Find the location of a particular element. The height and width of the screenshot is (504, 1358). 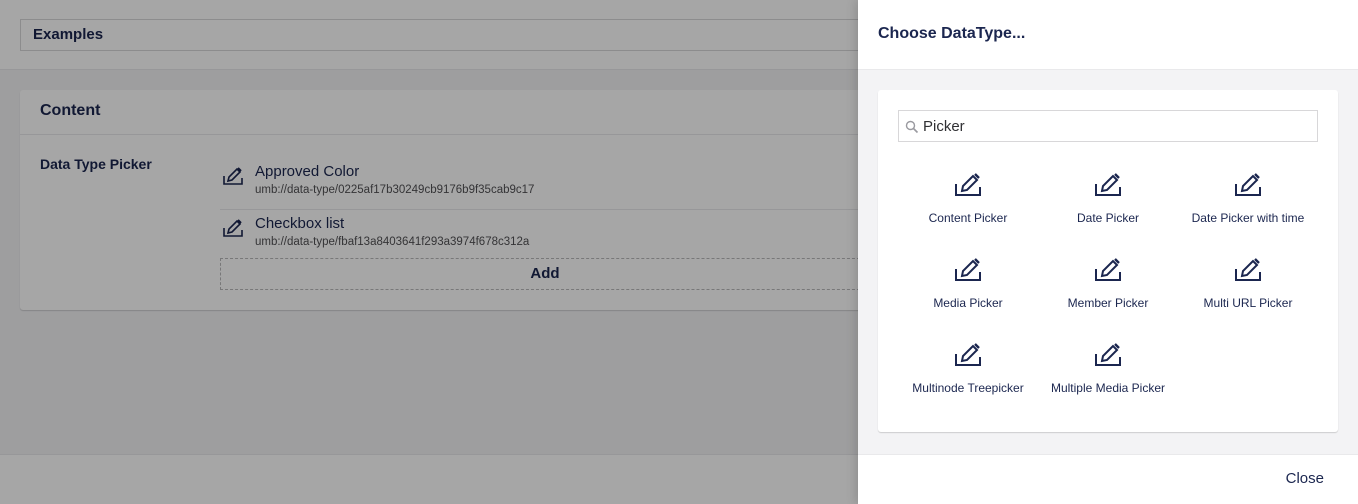

datatype-item: Multinode Treepicker is located at coordinates (968, 384).